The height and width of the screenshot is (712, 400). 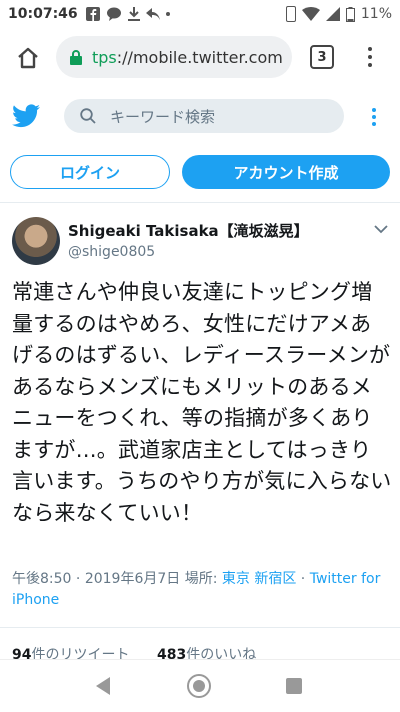 I want to click on signup-button: アカウント作成, so click(x=286, y=172).